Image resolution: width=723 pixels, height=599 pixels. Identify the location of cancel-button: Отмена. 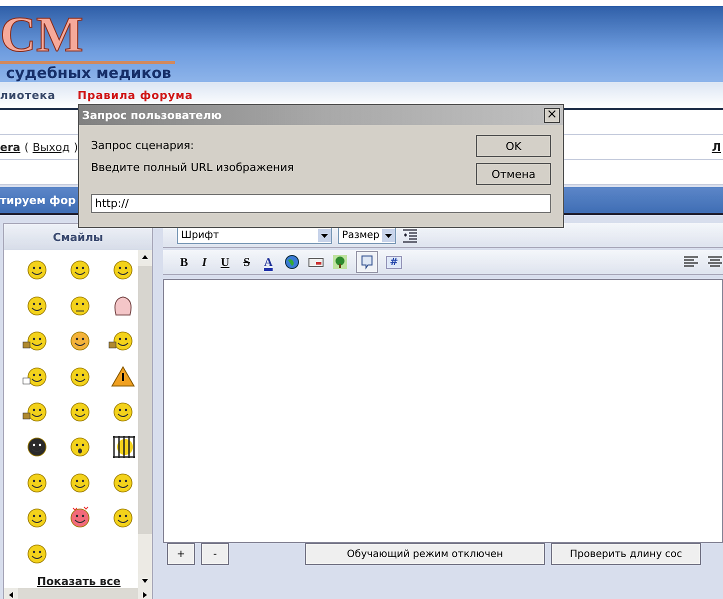
(513, 174).